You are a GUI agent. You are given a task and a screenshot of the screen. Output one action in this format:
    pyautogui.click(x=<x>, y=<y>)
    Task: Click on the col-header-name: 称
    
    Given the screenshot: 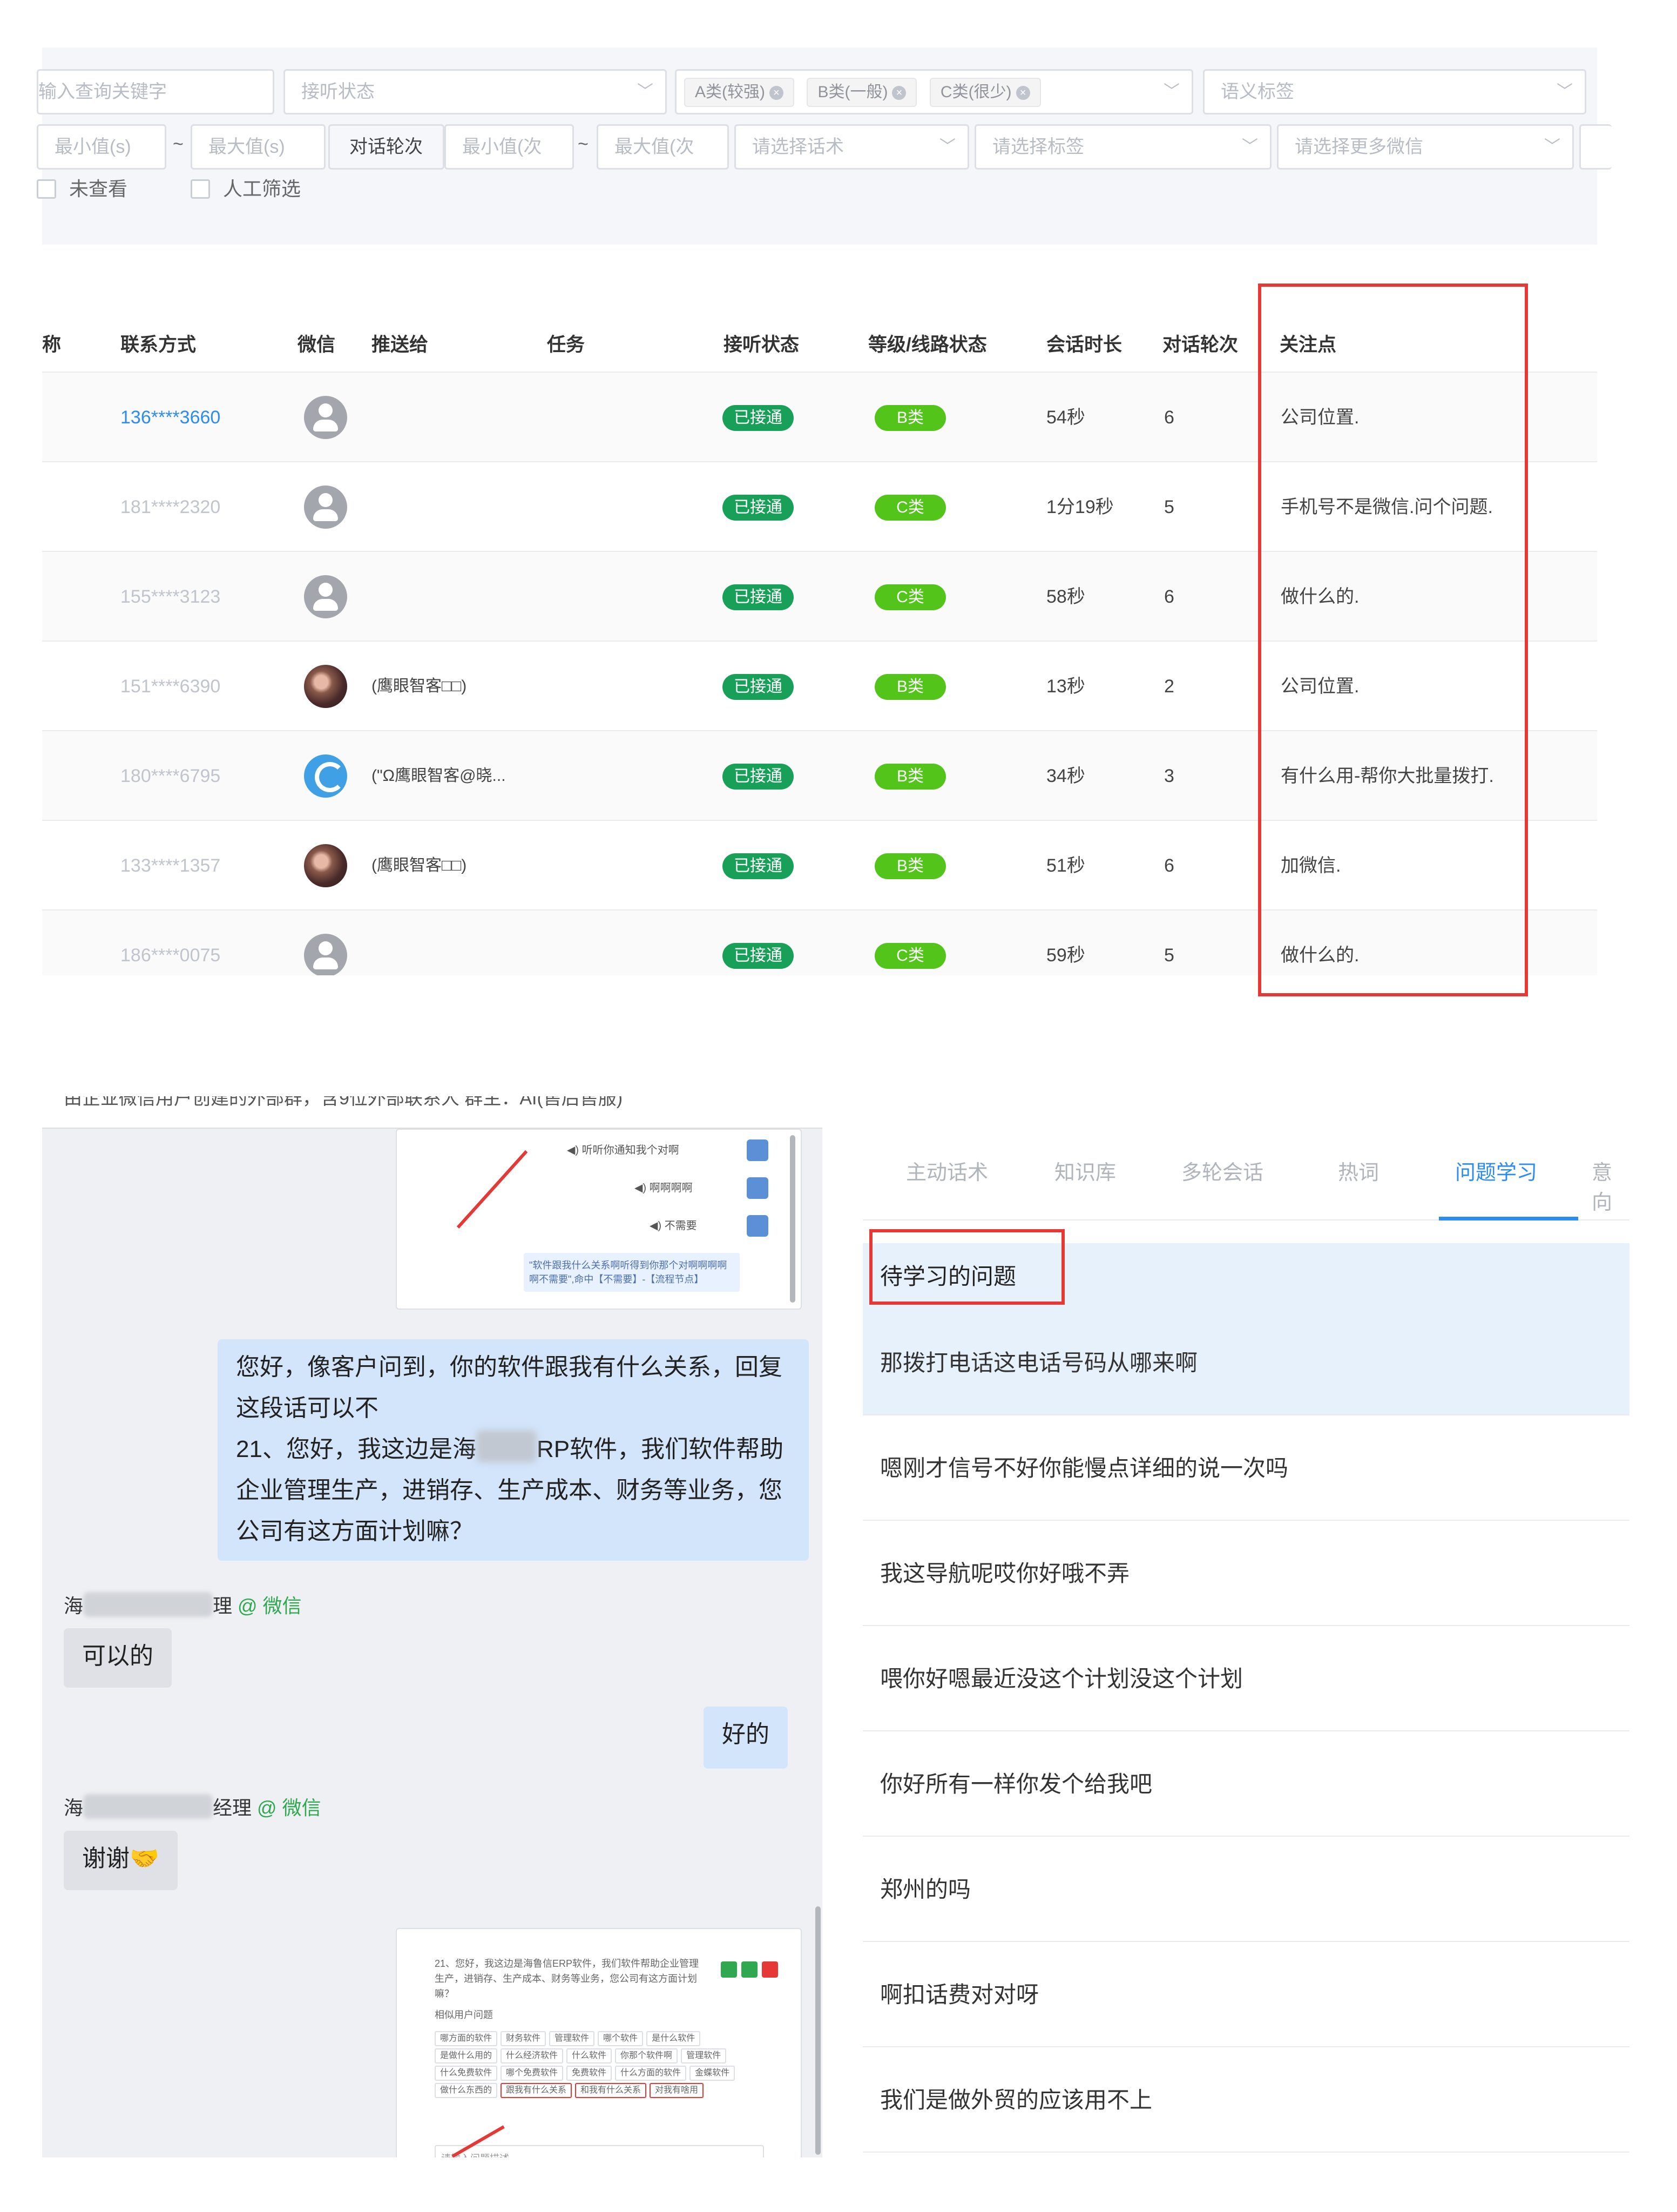 What is the action you would take?
    pyautogui.click(x=52, y=344)
    